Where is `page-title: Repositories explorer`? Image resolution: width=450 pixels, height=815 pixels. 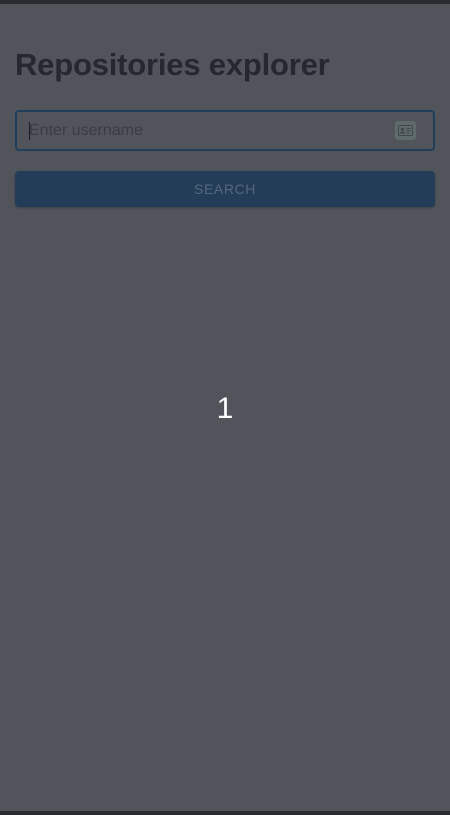 page-title: Repositories explorer is located at coordinates (172, 64).